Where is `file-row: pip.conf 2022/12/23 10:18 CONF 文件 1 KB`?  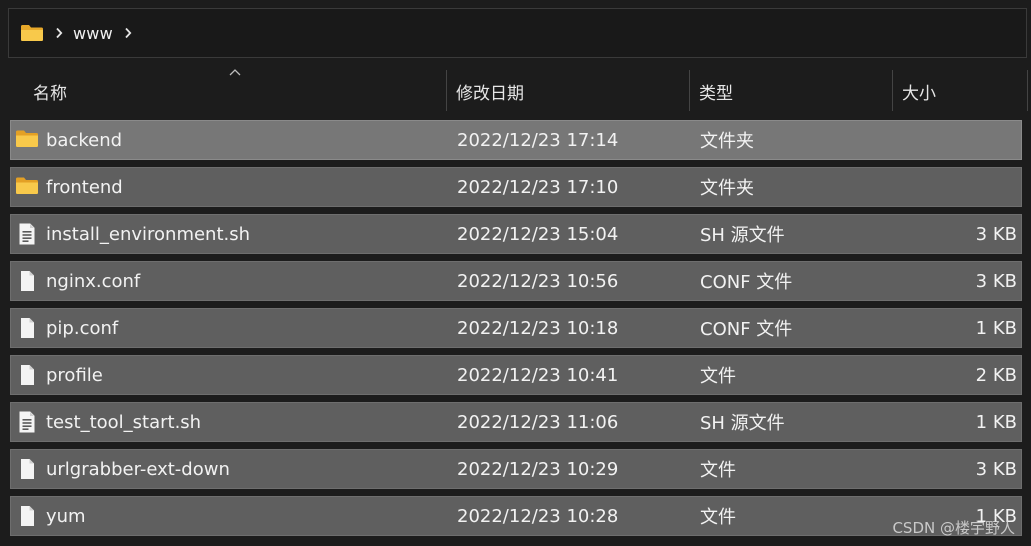 file-row: pip.conf 2022/12/23 10:18 CONF 文件 1 KB is located at coordinates (516, 328).